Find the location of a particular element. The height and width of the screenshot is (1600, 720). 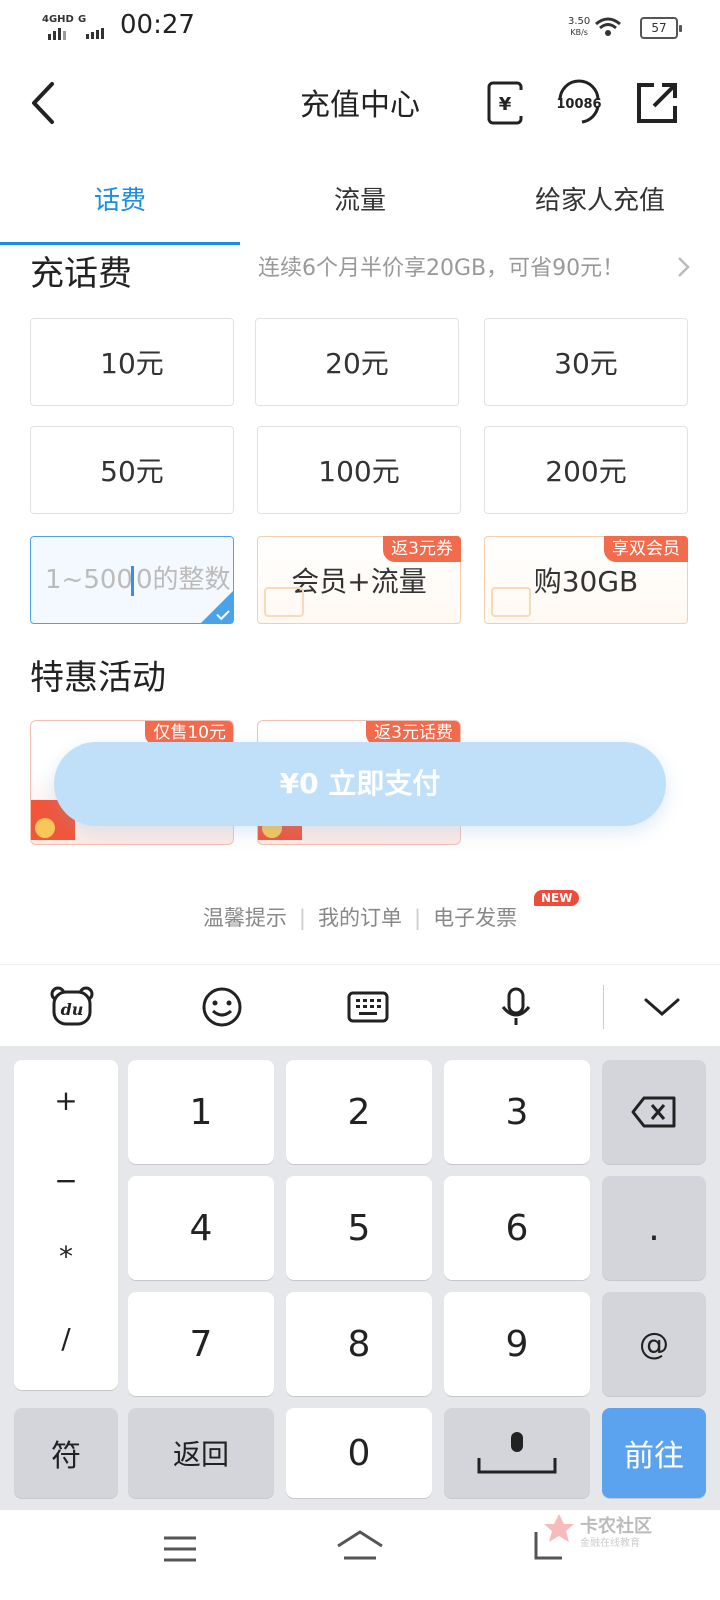

collapse-keyboard-icon is located at coordinates (662, 1007).